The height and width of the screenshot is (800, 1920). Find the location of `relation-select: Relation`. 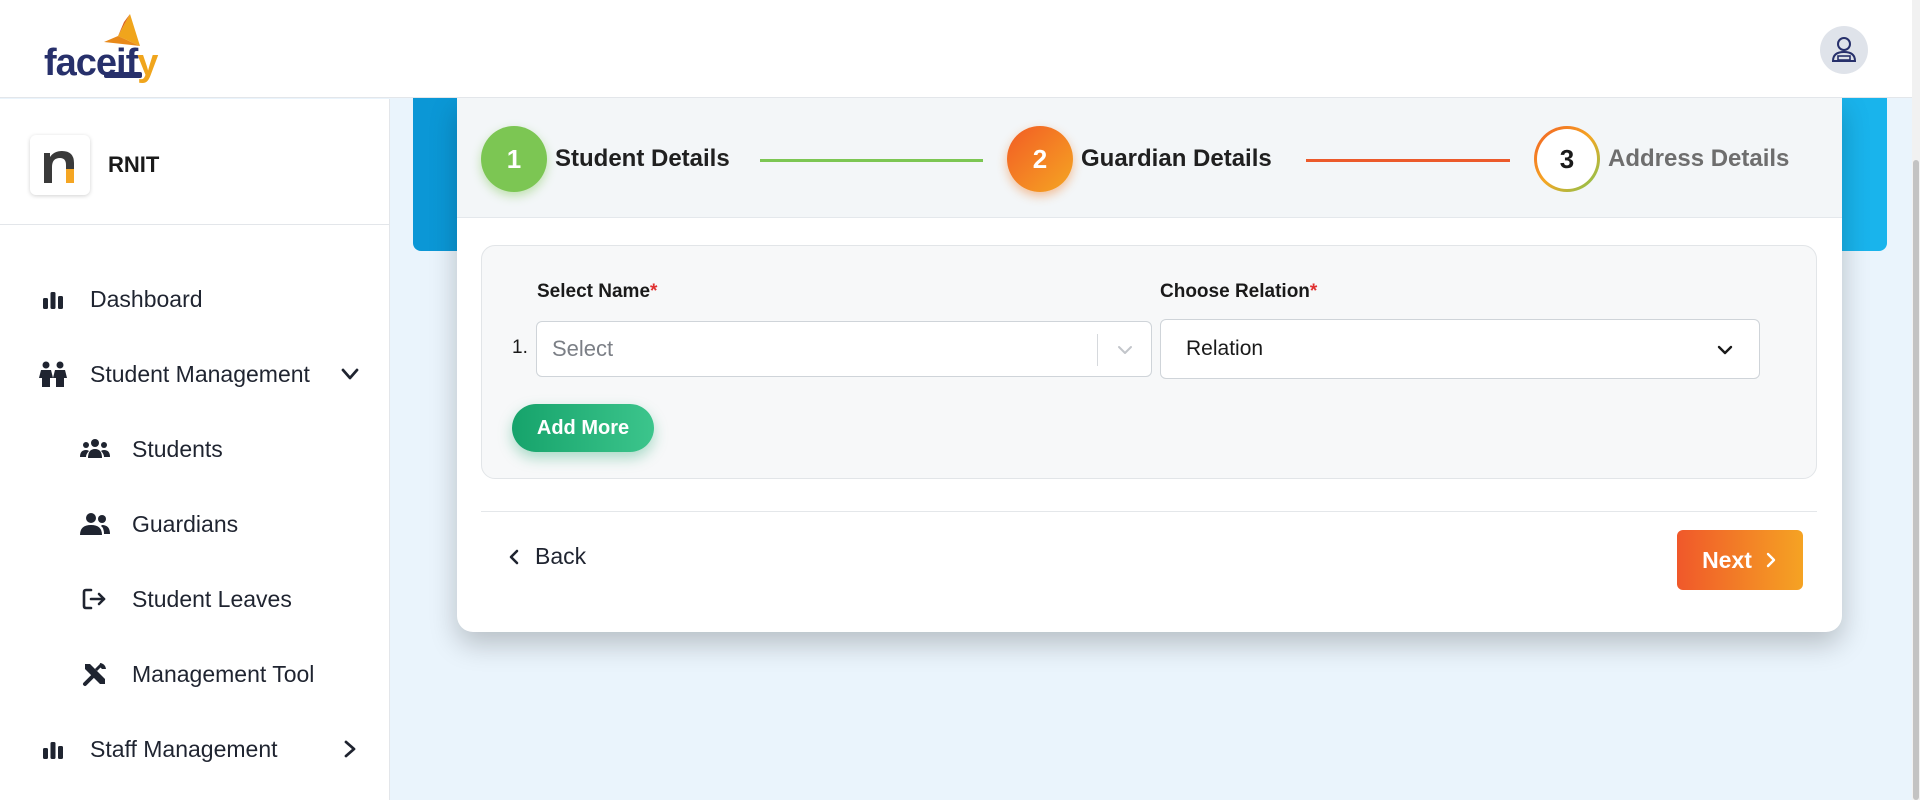

relation-select: Relation is located at coordinates (1460, 349).